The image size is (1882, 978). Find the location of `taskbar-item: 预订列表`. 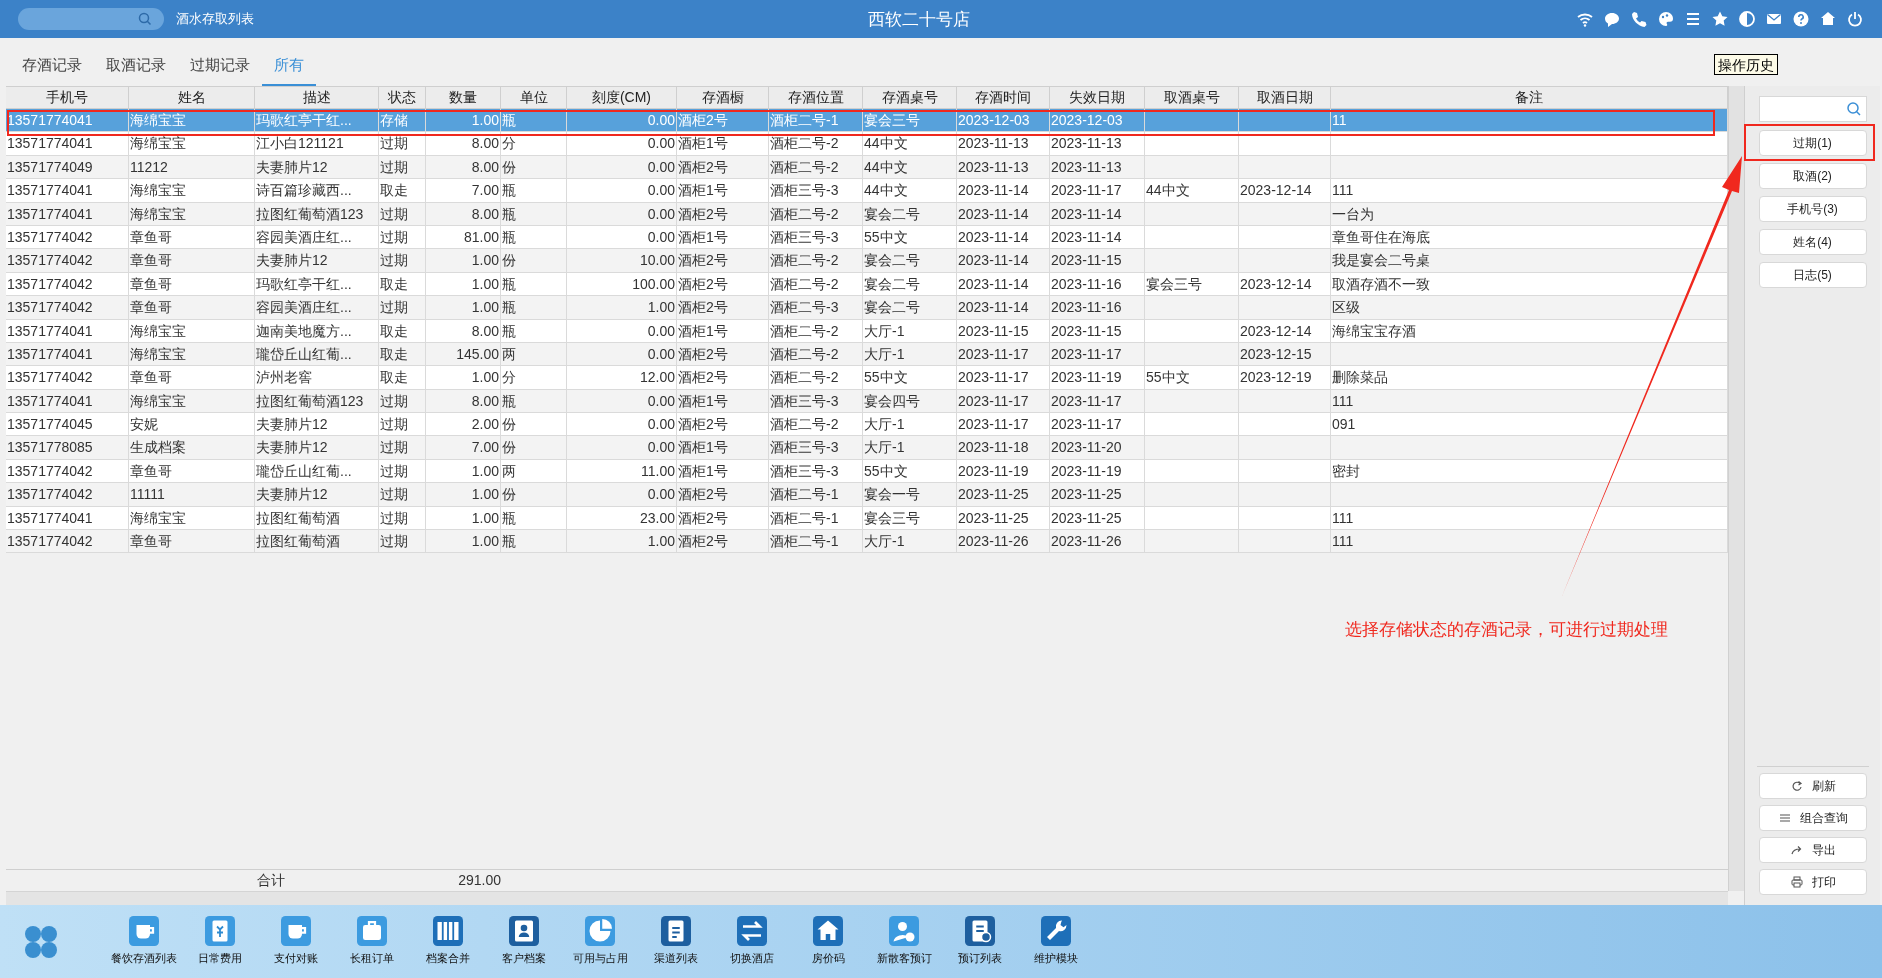

taskbar-item: 预订列表 is located at coordinates (980, 941).